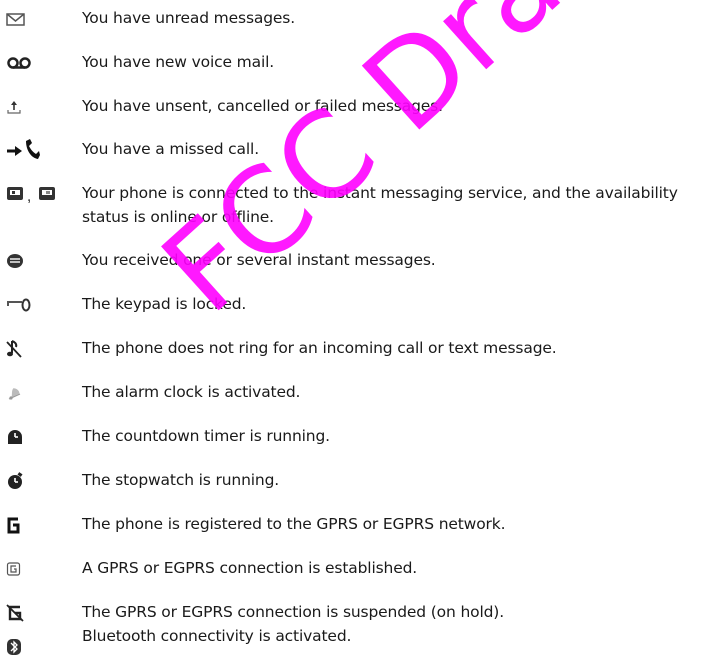 This screenshot has width=723, height=658. What do you see at coordinates (26, 305) in the screenshot?
I see `key-lock-icon` at bounding box center [26, 305].